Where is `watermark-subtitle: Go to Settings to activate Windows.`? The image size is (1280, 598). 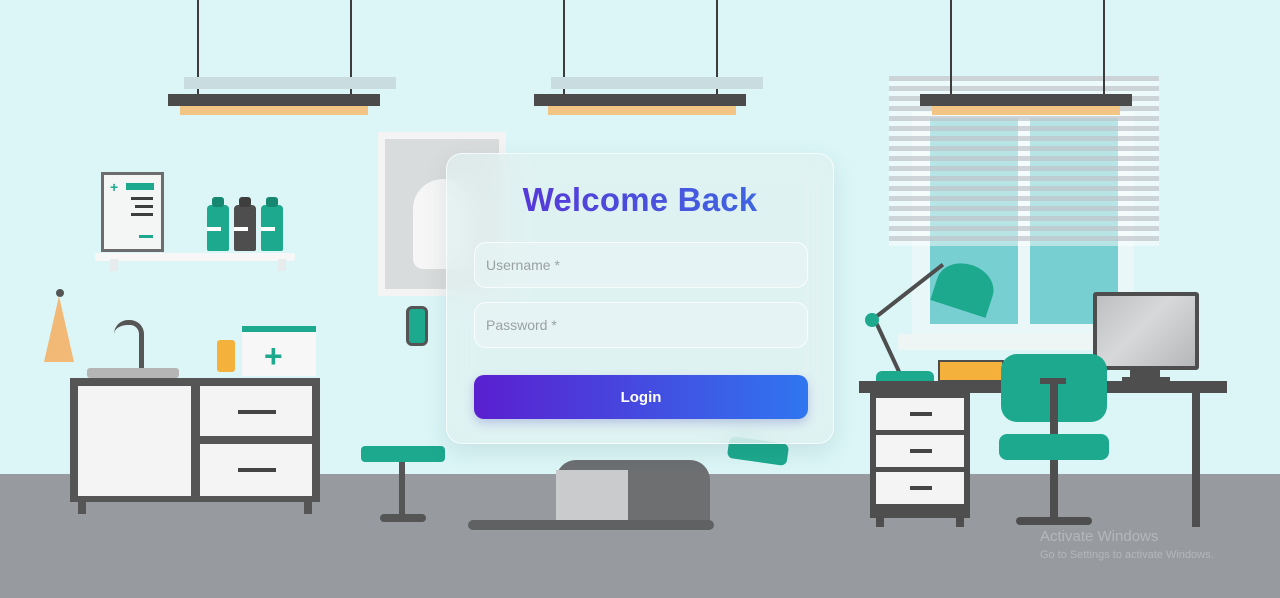 watermark-subtitle: Go to Settings to activate Windows. is located at coordinates (1127, 555).